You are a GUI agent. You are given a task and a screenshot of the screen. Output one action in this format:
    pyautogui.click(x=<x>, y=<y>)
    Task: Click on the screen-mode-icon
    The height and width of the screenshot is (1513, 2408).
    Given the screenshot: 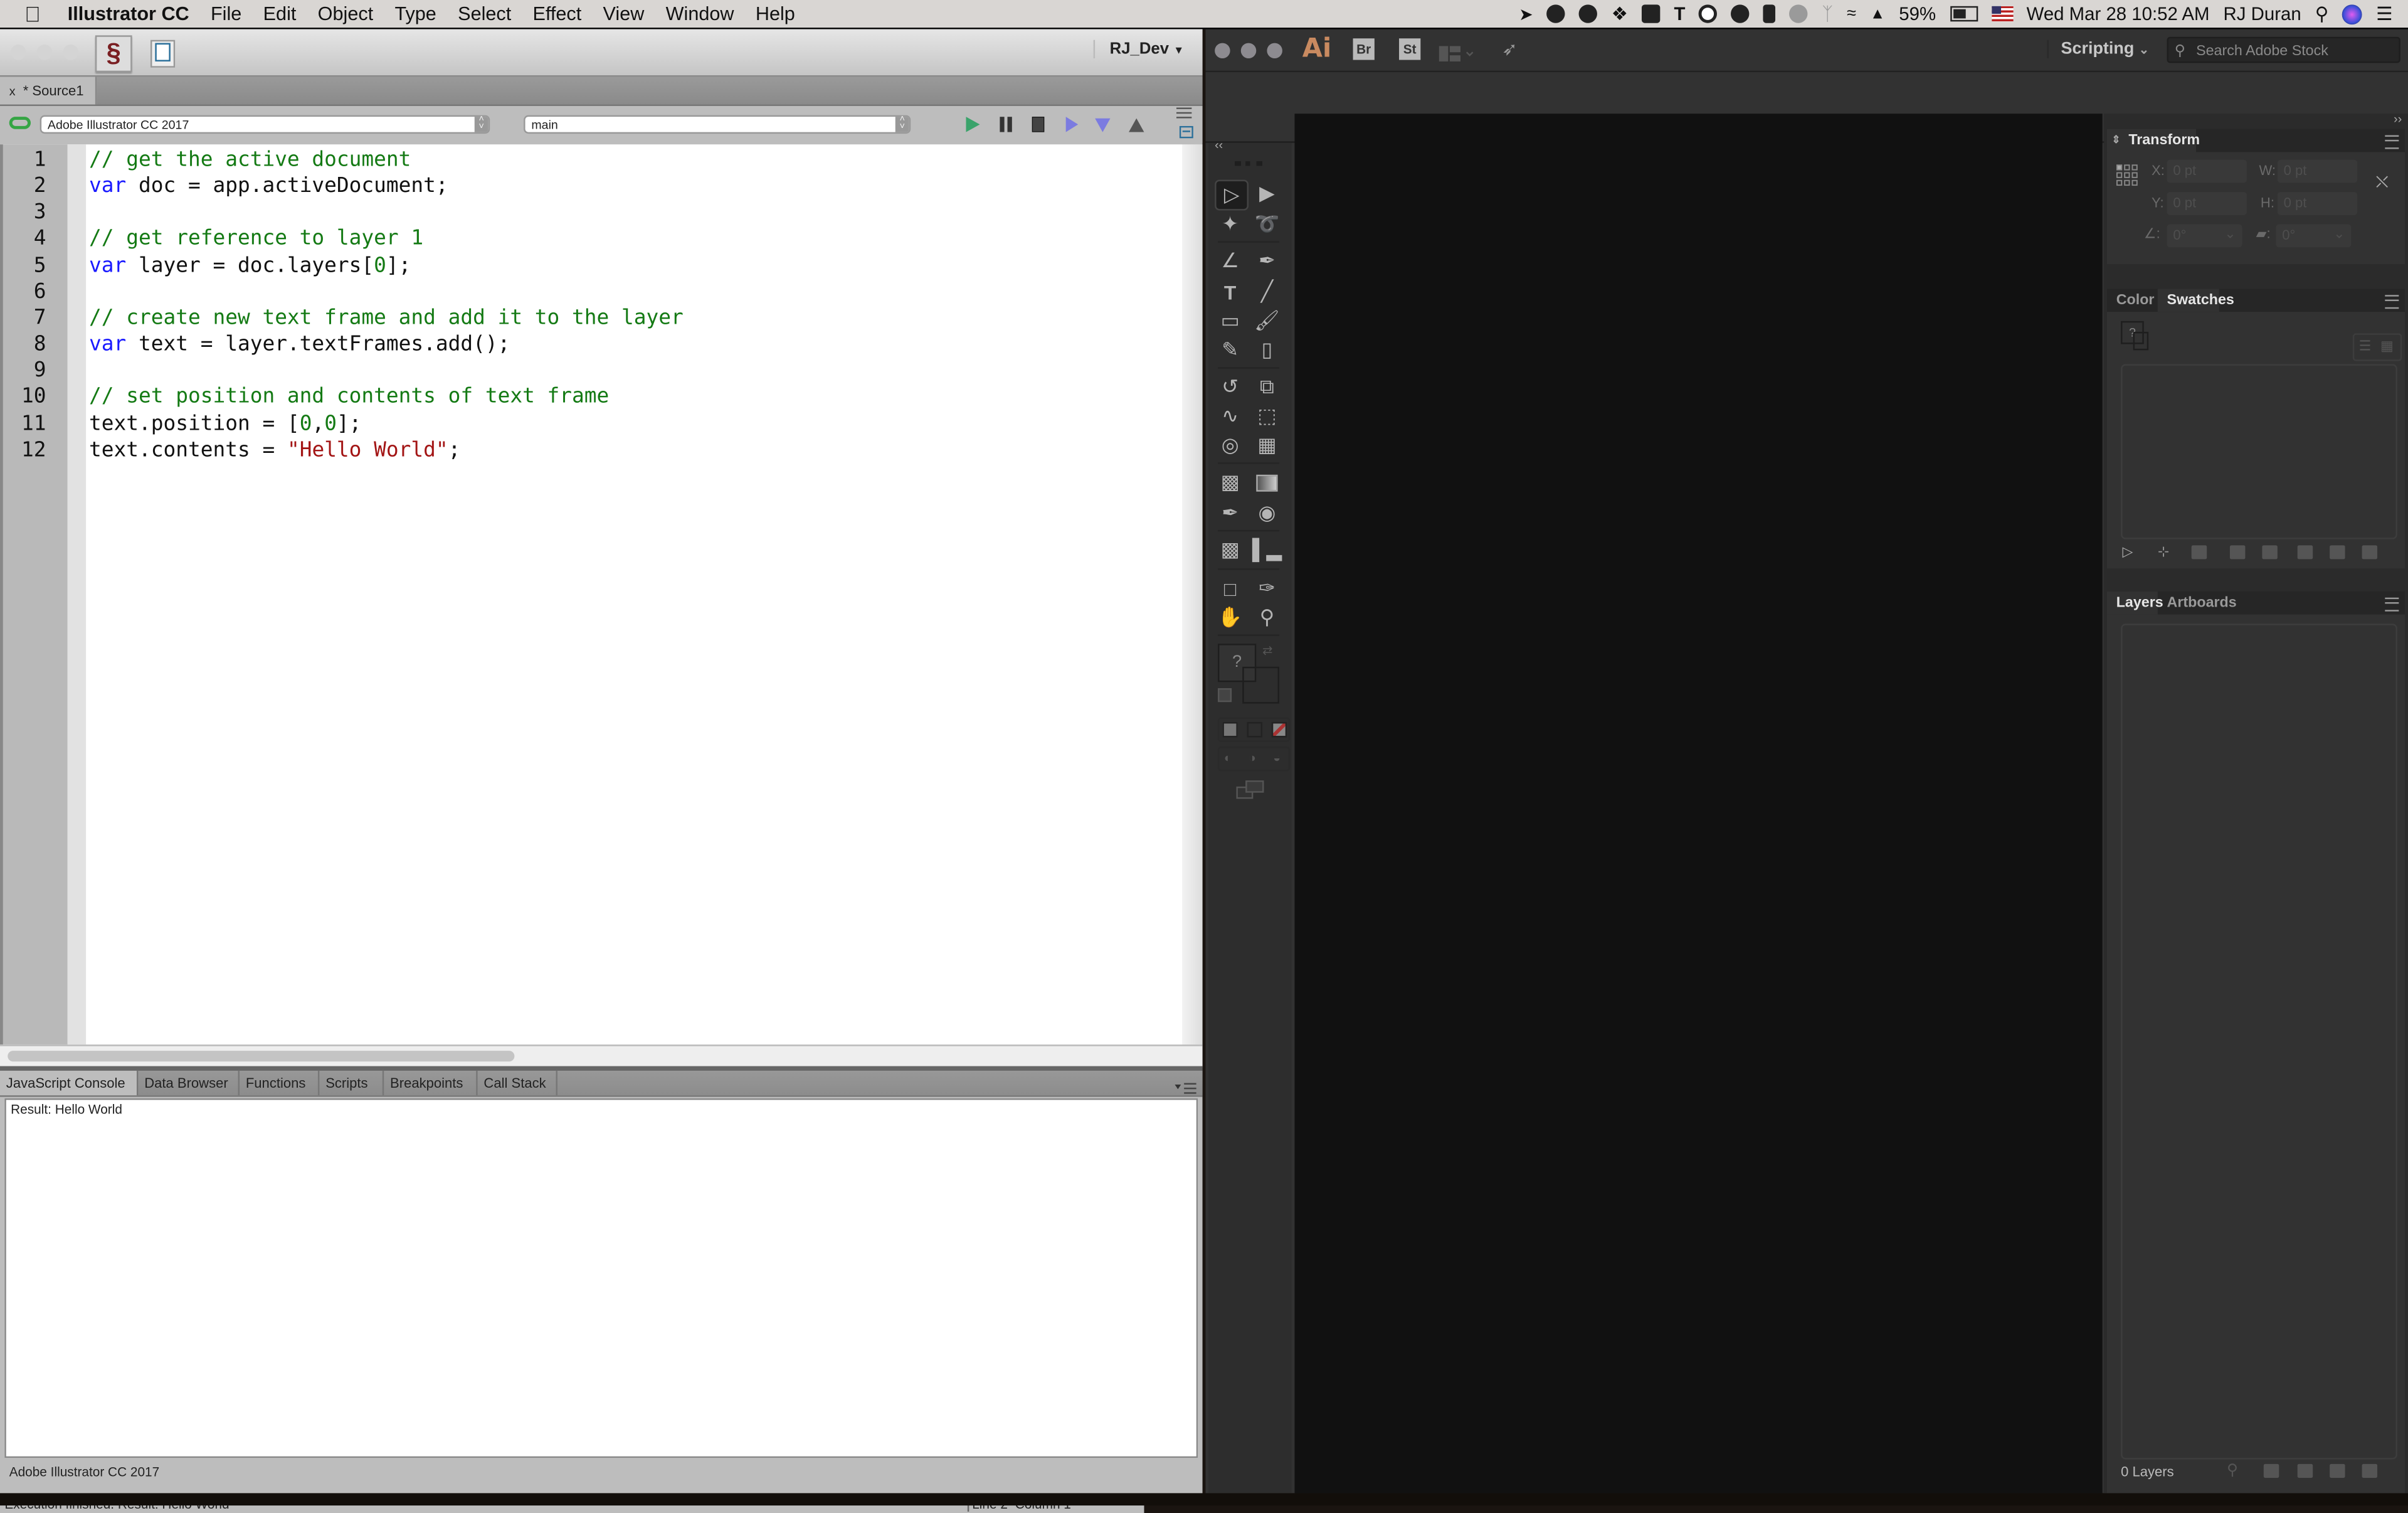 What is the action you would take?
    pyautogui.click(x=1250, y=793)
    